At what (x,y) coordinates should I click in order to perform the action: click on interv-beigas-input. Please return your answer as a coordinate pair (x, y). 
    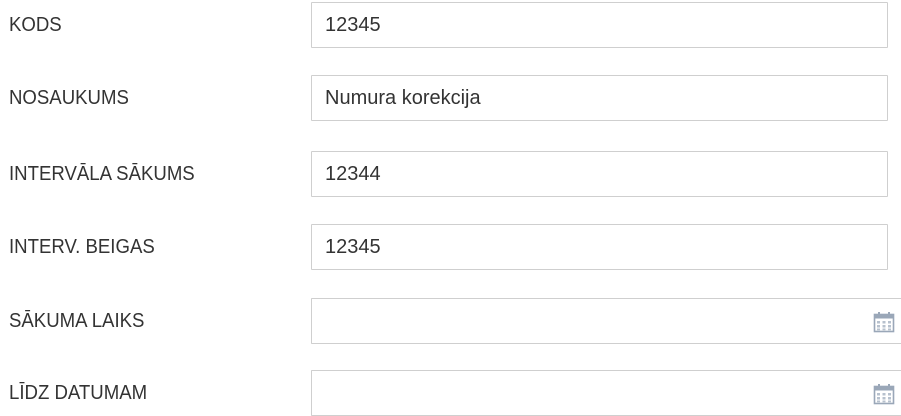
    Looking at the image, I should click on (599, 247).